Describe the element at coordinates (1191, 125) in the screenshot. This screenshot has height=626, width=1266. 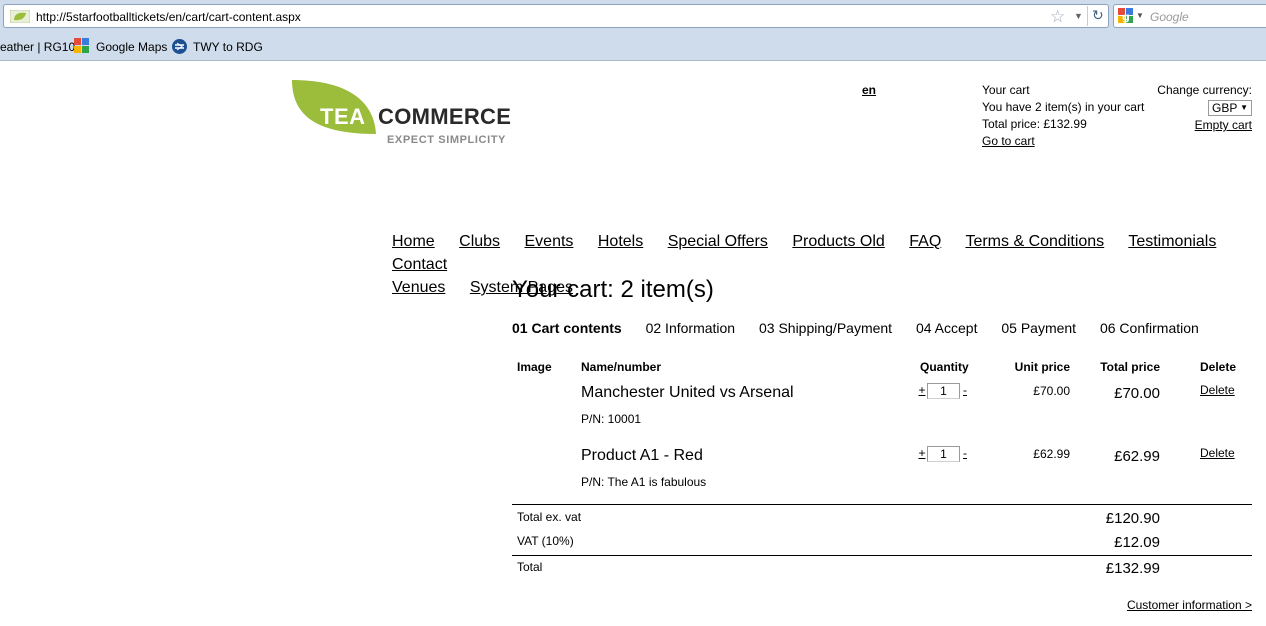
I see `empty-cart-link: Empty cart` at that location.